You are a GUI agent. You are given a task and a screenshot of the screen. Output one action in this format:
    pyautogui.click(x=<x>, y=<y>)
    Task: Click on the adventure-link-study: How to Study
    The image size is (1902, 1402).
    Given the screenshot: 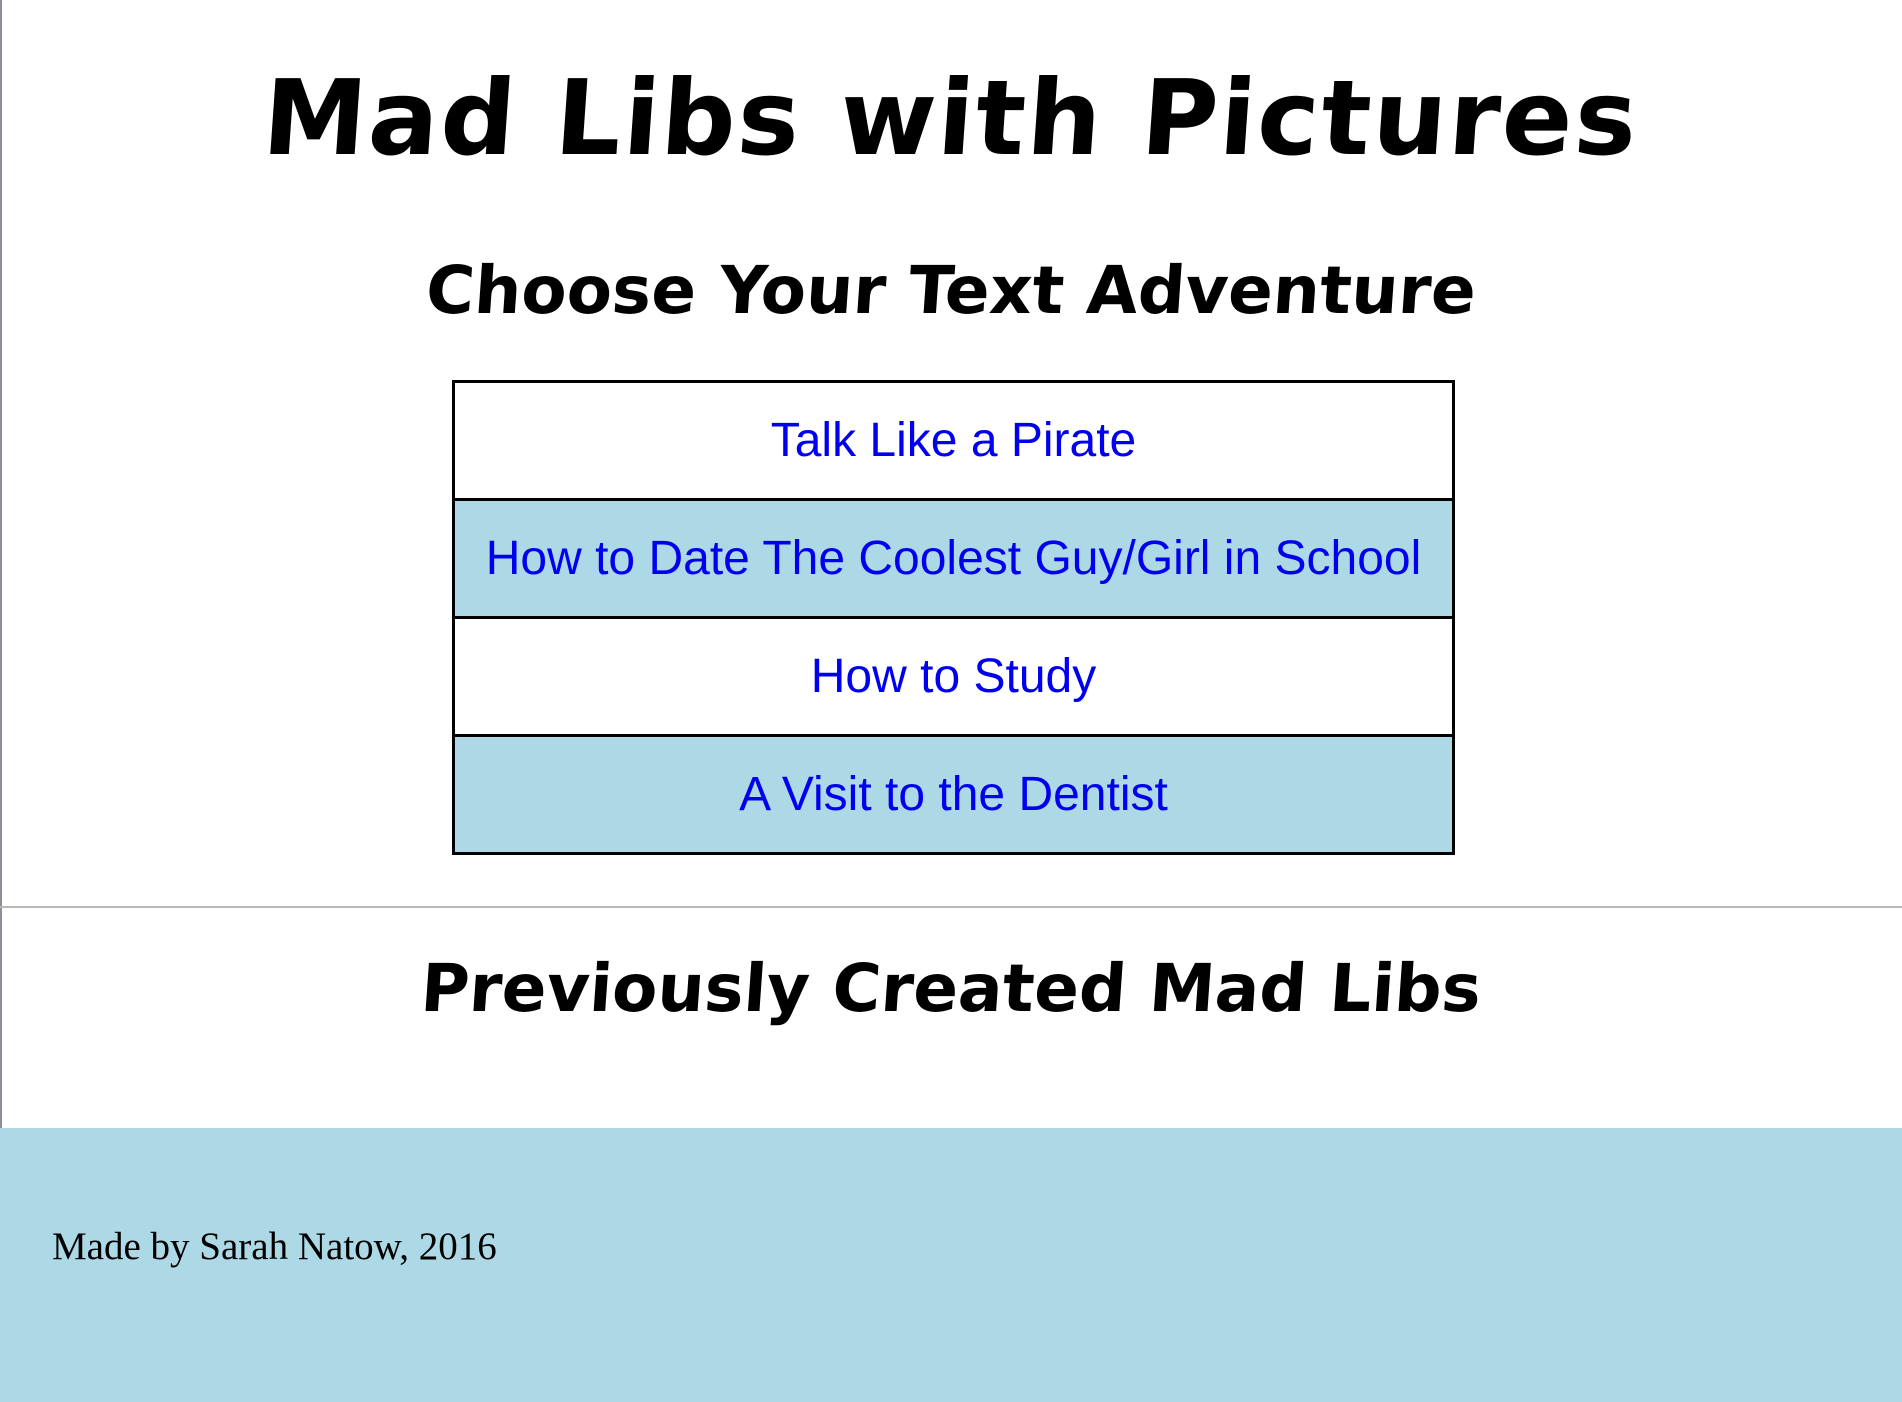 What is the action you would take?
    pyautogui.click(x=953, y=676)
    